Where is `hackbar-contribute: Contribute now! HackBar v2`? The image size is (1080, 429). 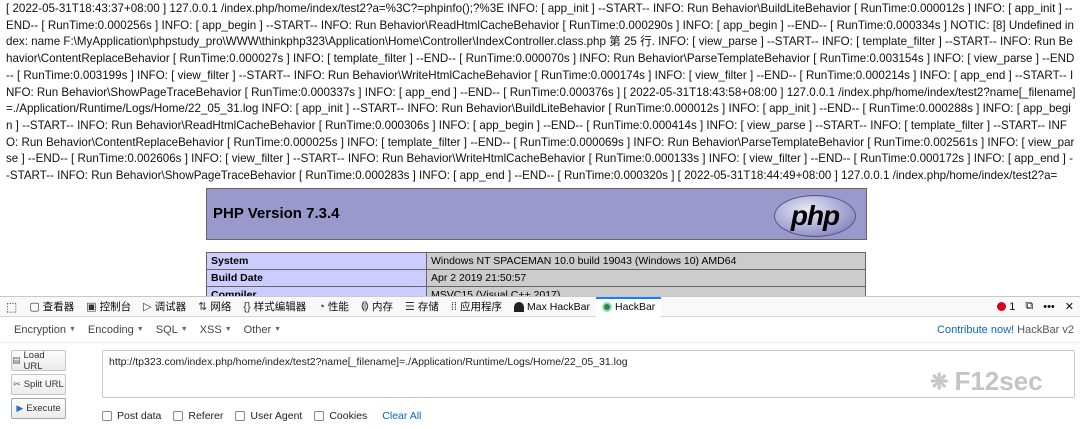 hackbar-contribute: Contribute now! HackBar v2 is located at coordinates (1008, 330).